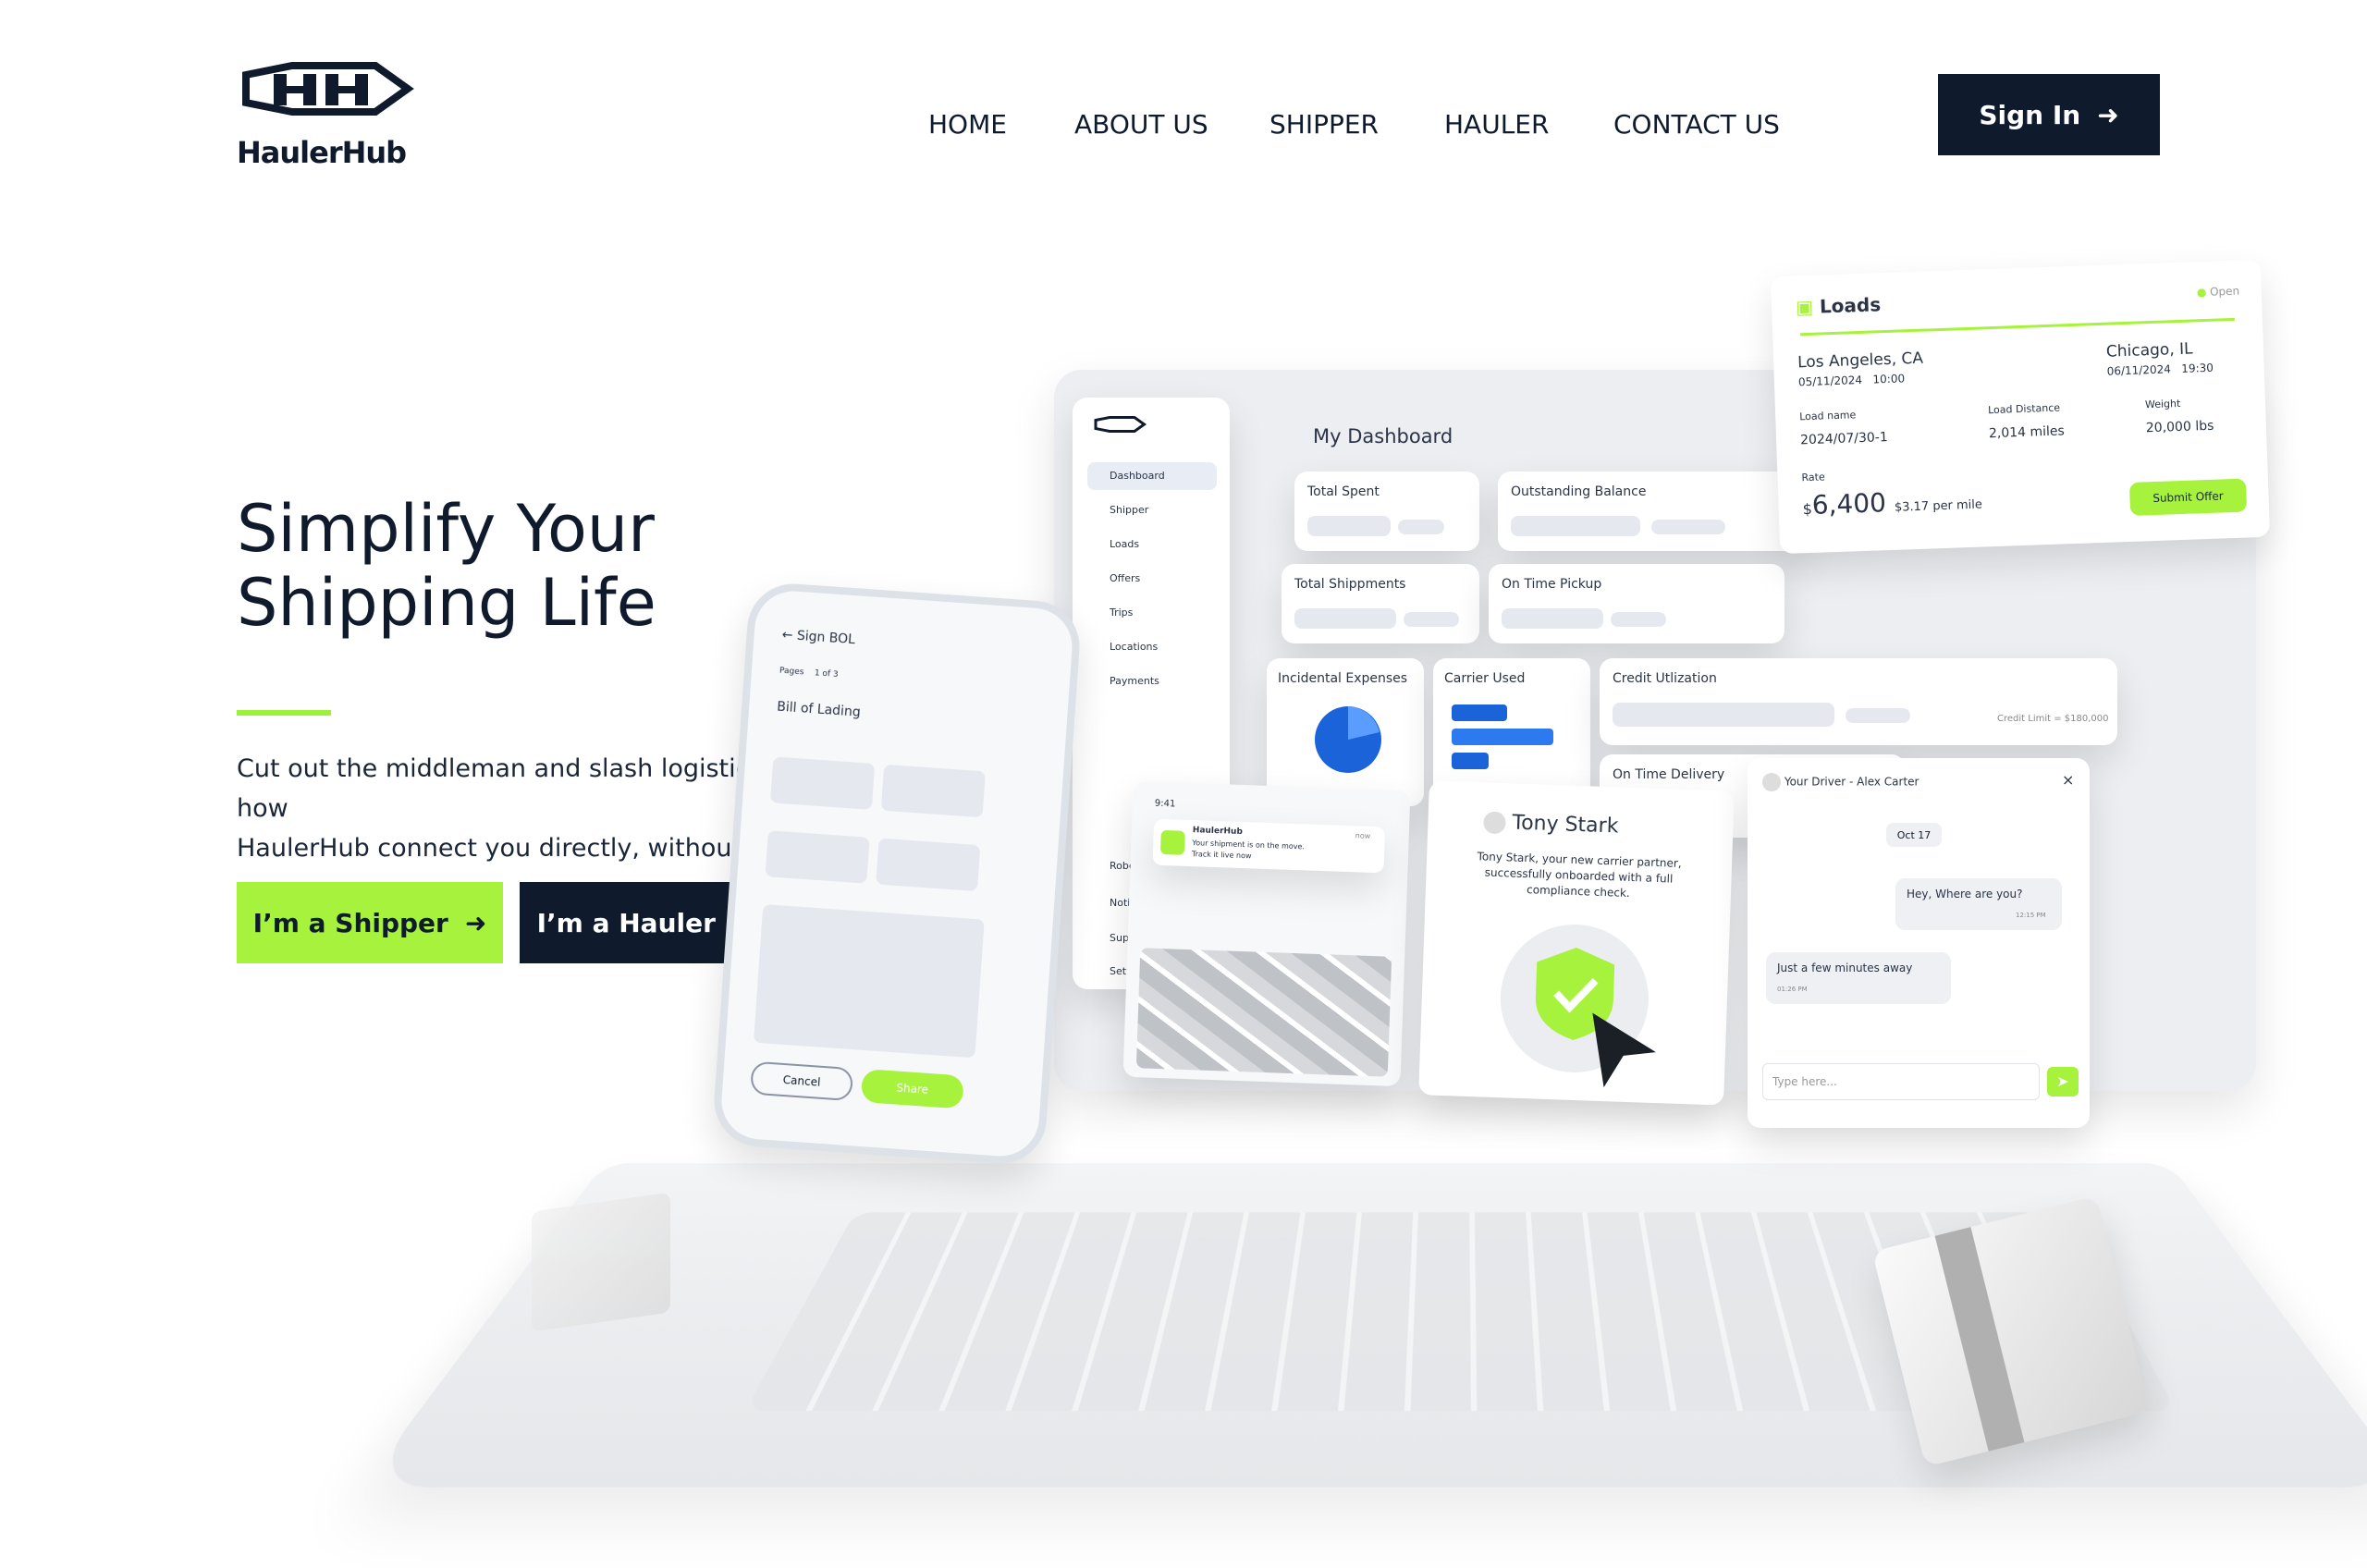 This screenshot has height=1568, width=2367. I want to click on notification-time: now, so click(1363, 836).